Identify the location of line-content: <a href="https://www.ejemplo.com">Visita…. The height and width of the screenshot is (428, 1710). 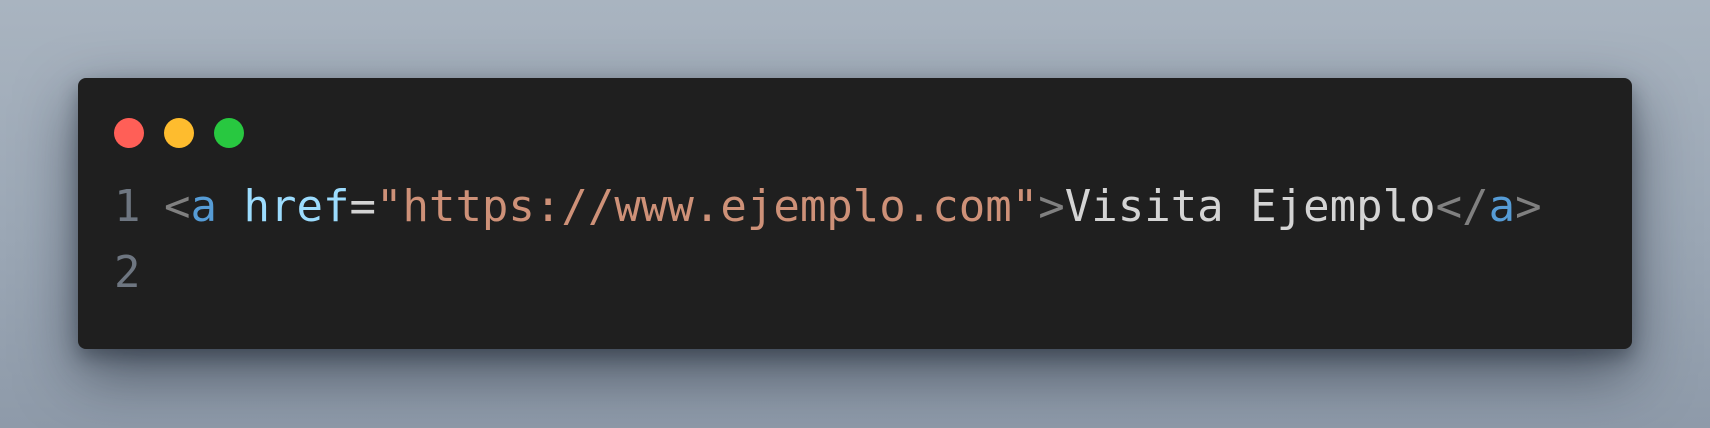
(853, 207).